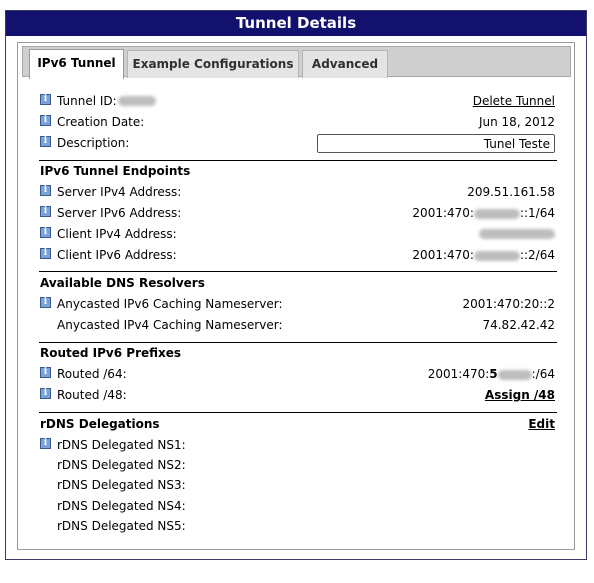 The image size is (594, 583). I want to click on assign-48-link: Assign /48, so click(520, 395).